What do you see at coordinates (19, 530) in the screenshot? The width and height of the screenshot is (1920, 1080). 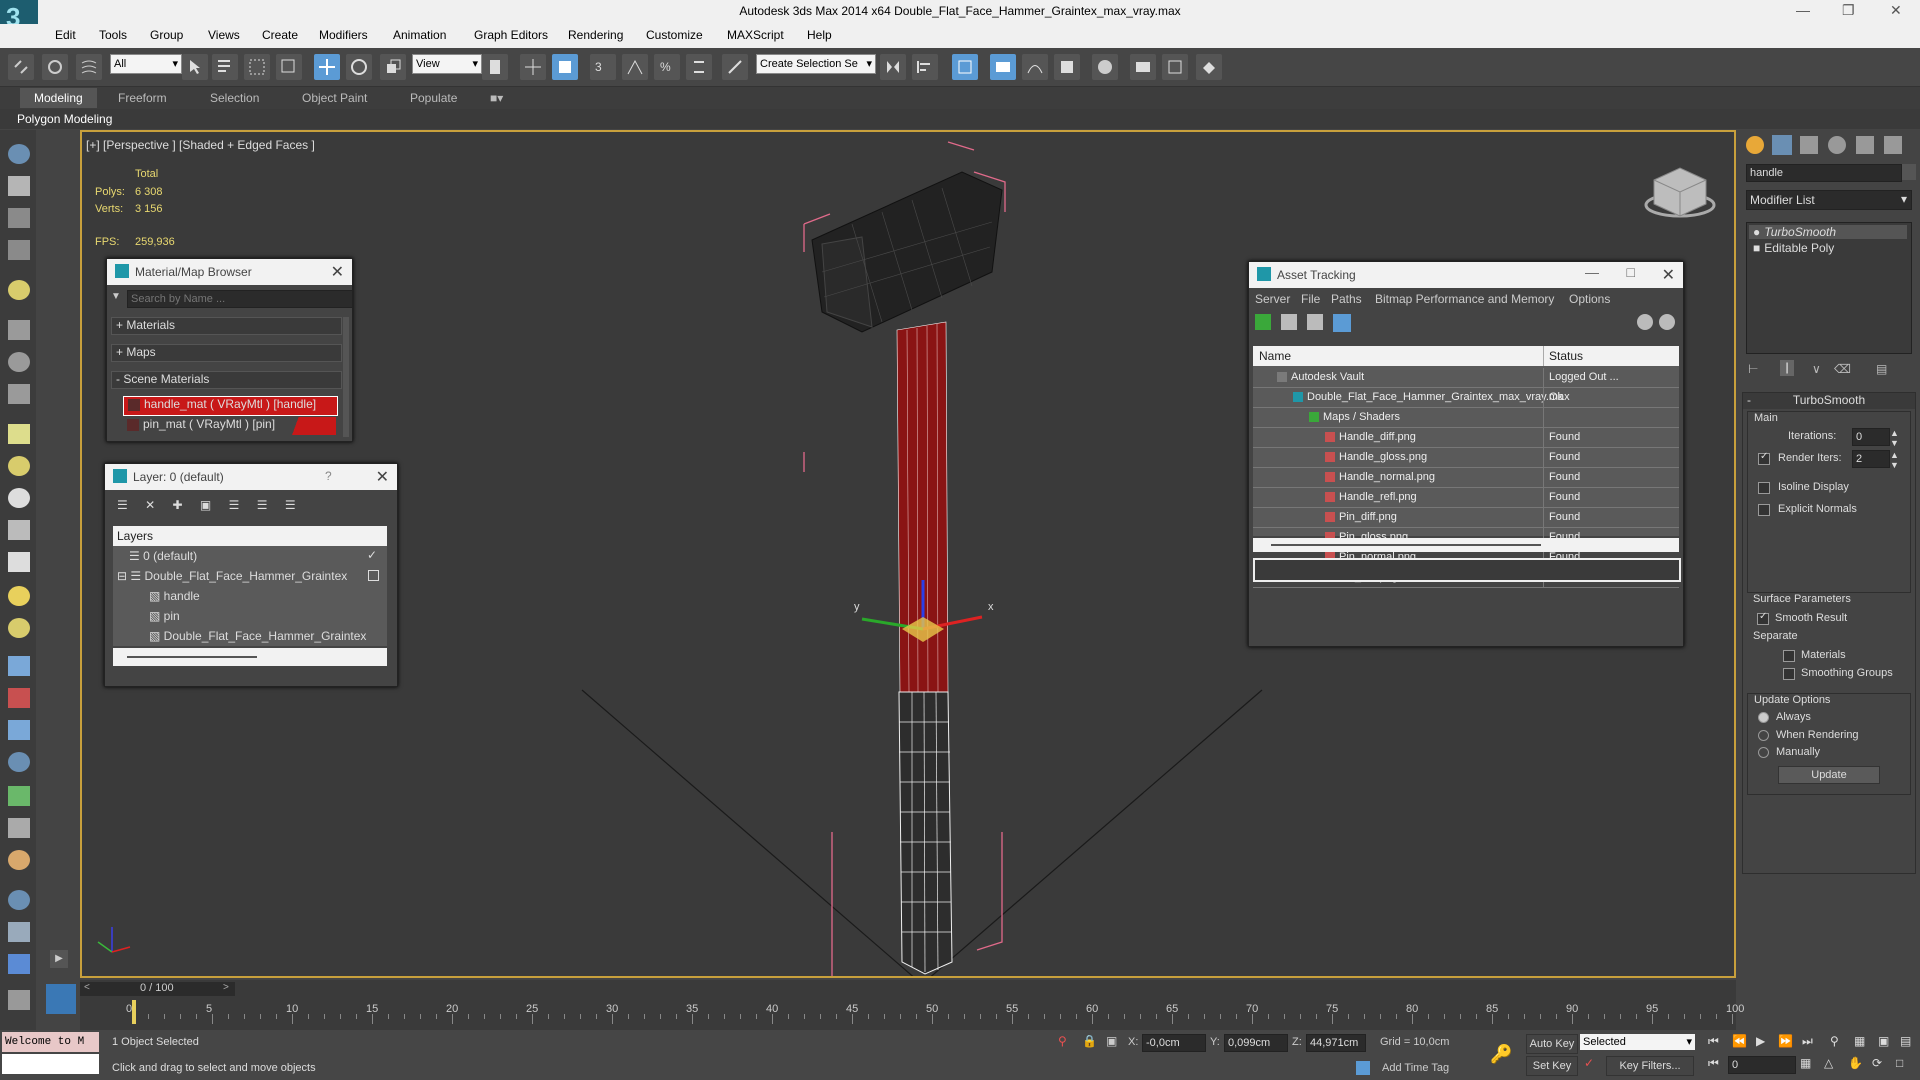 I see `teapot-small-icon` at bounding box center [19, 530].